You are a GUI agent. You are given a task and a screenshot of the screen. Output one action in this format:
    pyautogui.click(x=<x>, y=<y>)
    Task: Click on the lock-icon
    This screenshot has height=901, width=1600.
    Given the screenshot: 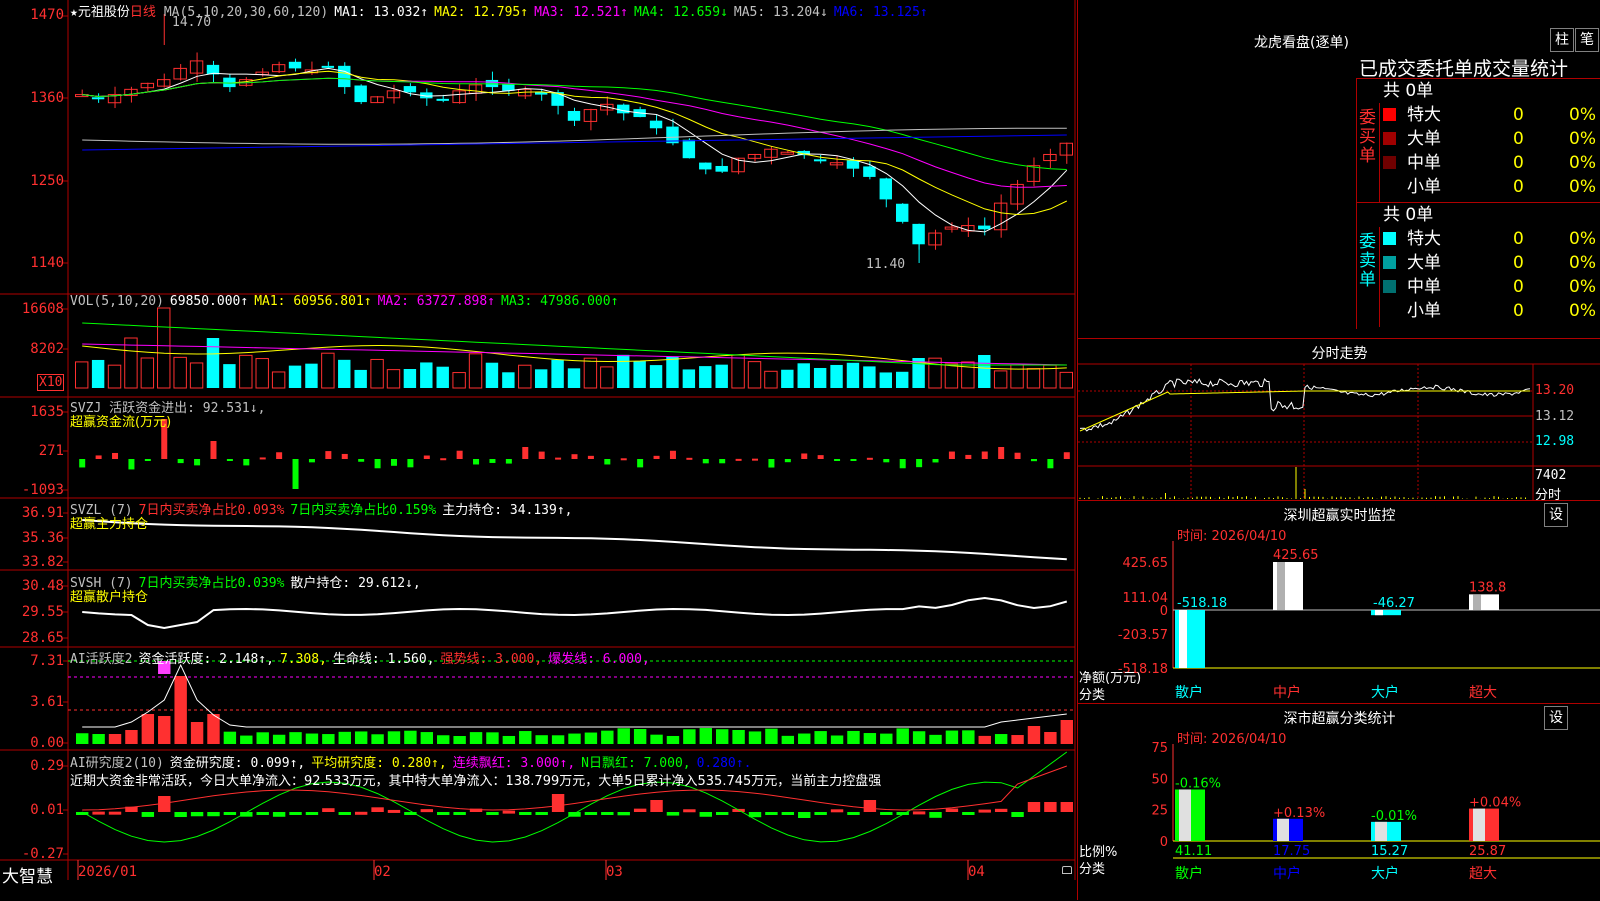 What is the action you would take?
    pyautogui.click(x=1067, y=870)
    